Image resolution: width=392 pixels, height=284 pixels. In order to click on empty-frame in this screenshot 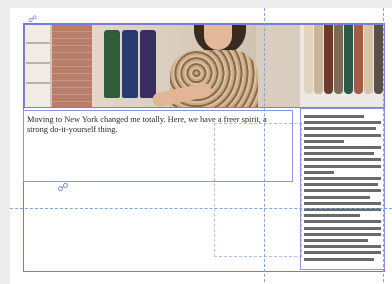, I will do `click(258, 190)`.